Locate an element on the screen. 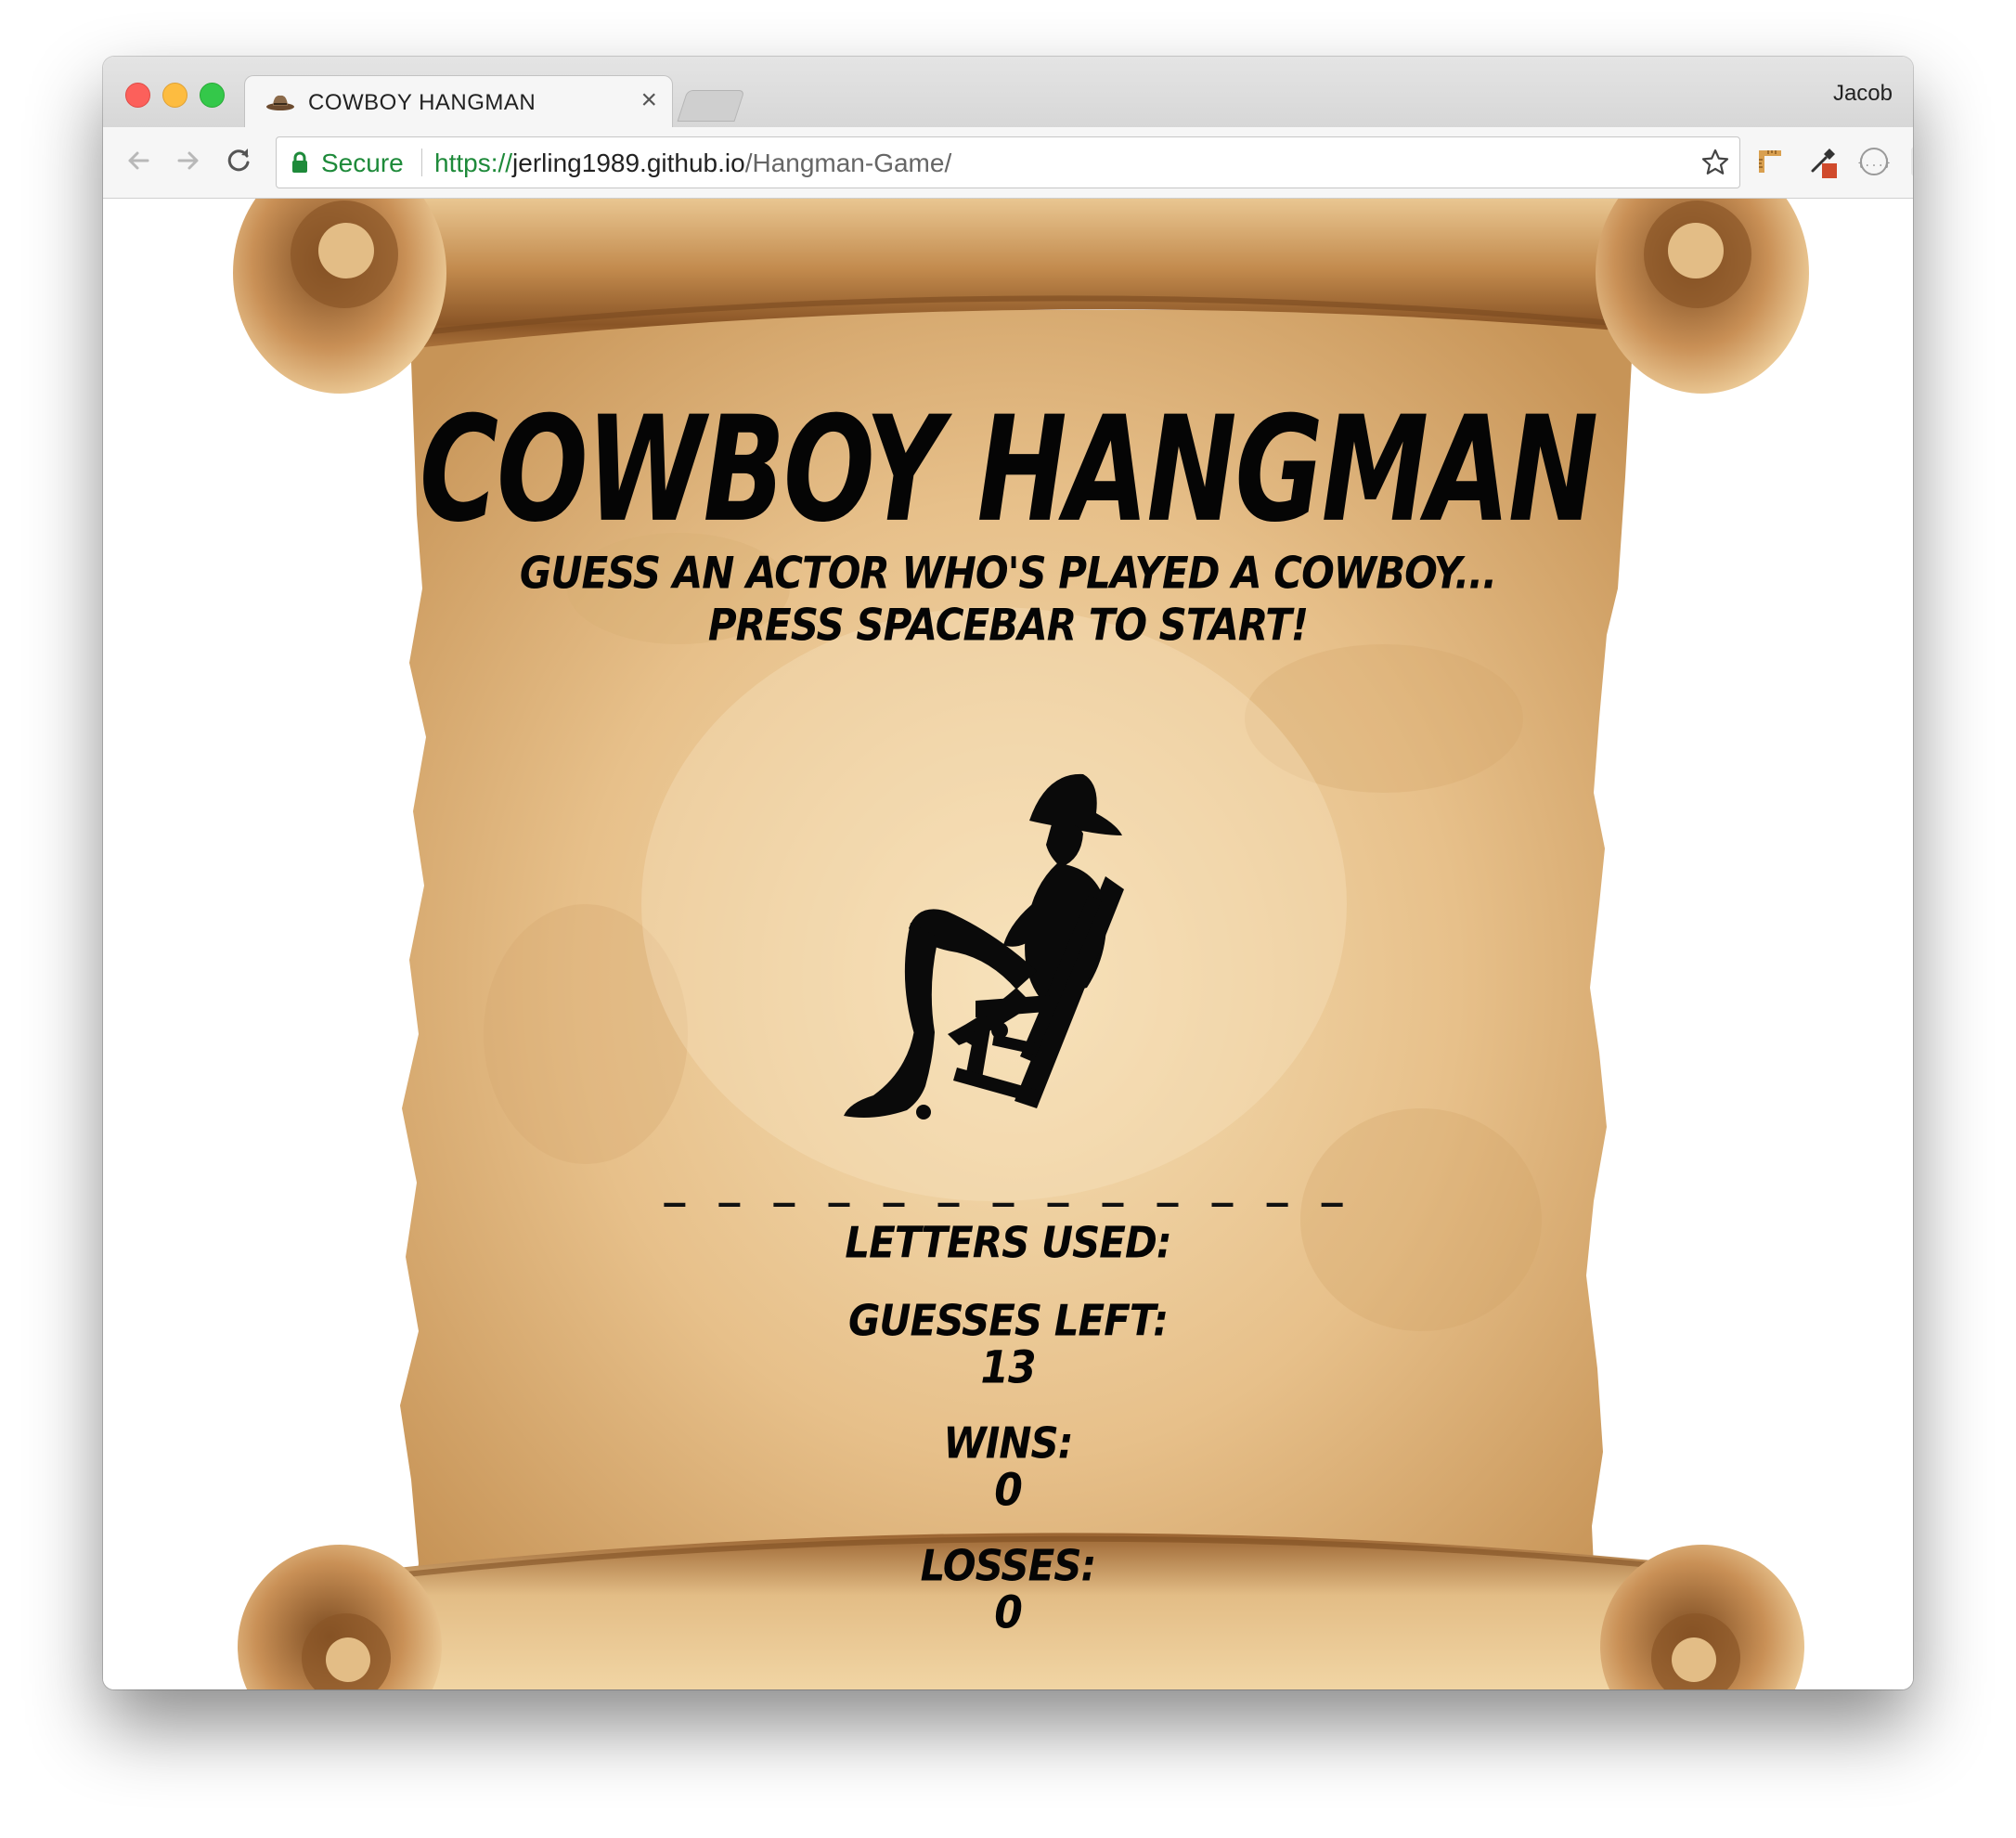  close-window-button is located at coordinates (137, 95).